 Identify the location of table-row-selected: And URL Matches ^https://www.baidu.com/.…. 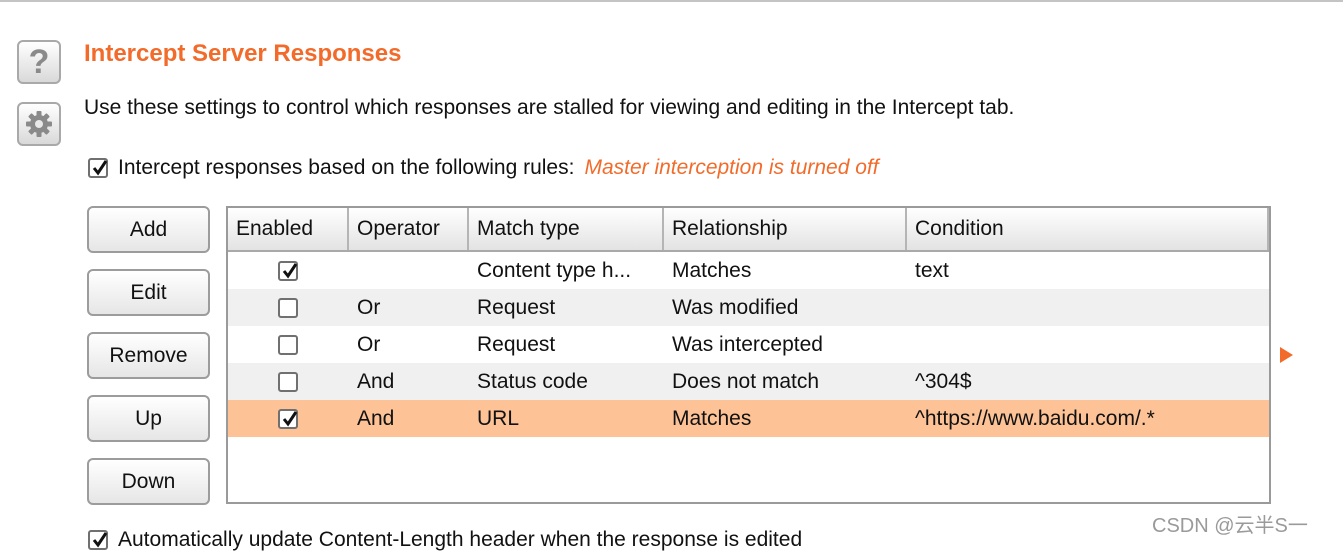
(748, 418).